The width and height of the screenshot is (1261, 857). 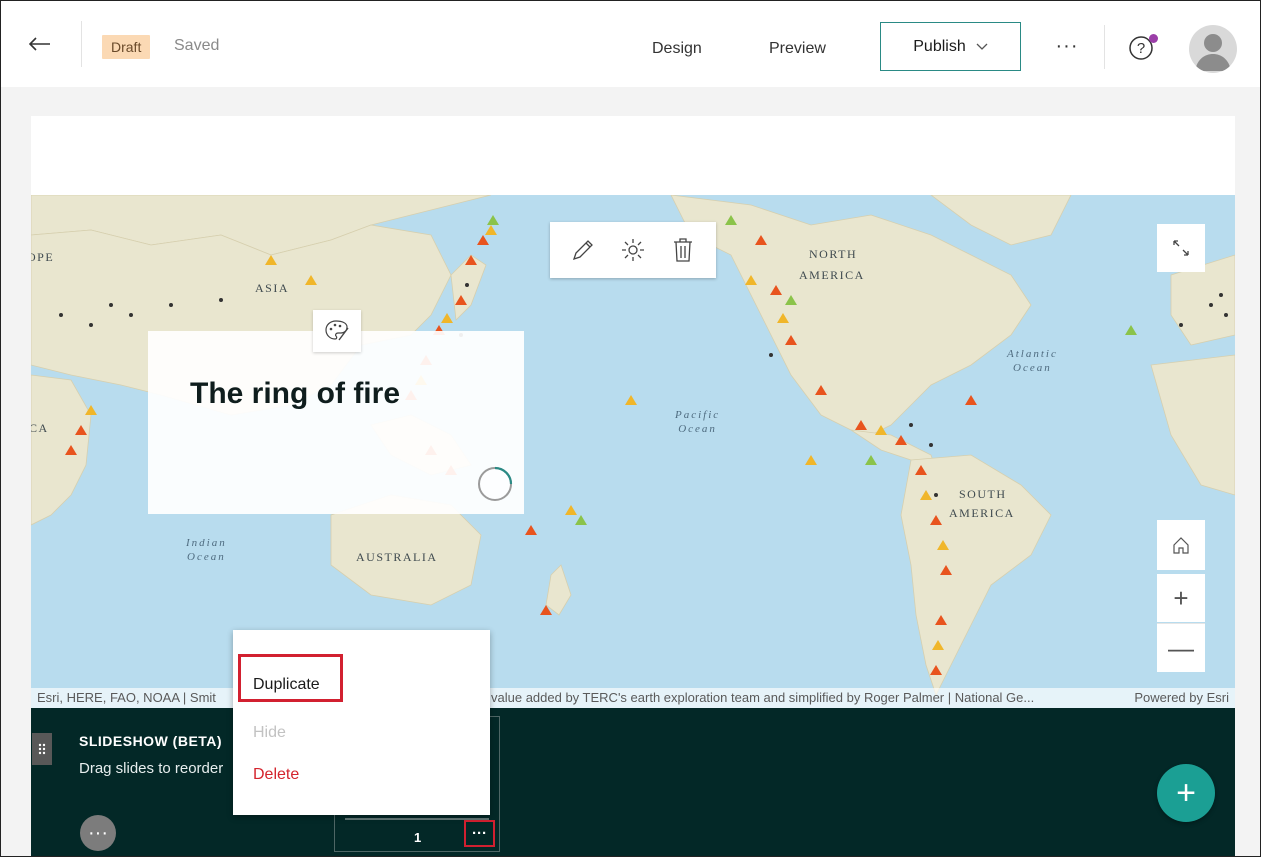 What do you see at coordinates (677, 49) in the screenshot?
I see `design-tab: Design` at bounding box center [677, 49].